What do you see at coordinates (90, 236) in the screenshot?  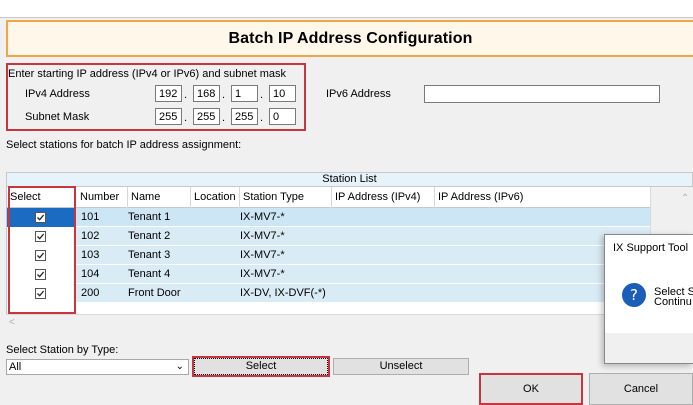 I see `row-number: 102` at bounding box center [90, 236].